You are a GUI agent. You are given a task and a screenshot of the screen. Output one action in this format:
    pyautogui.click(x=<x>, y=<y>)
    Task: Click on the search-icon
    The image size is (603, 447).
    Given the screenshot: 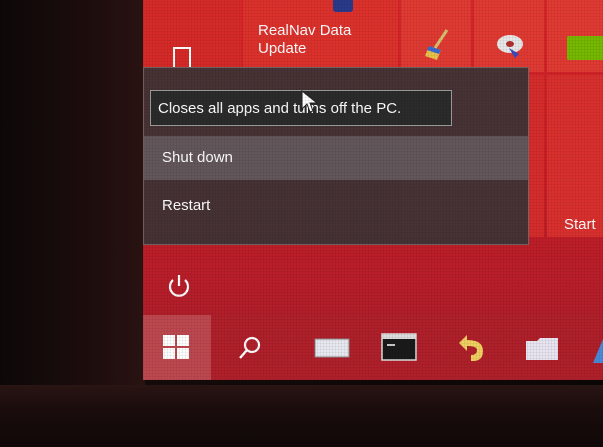 What is the action you would take?
    pyautogui.click(x=250, y=347)
    